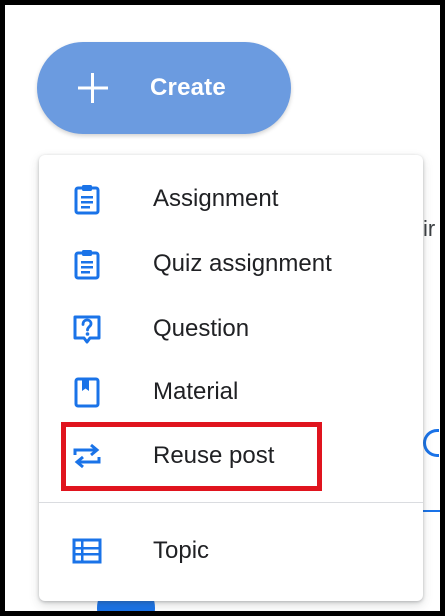  Describe the element at coordinates (87, 392) in the screenshot. I see `material-icon` at that location.